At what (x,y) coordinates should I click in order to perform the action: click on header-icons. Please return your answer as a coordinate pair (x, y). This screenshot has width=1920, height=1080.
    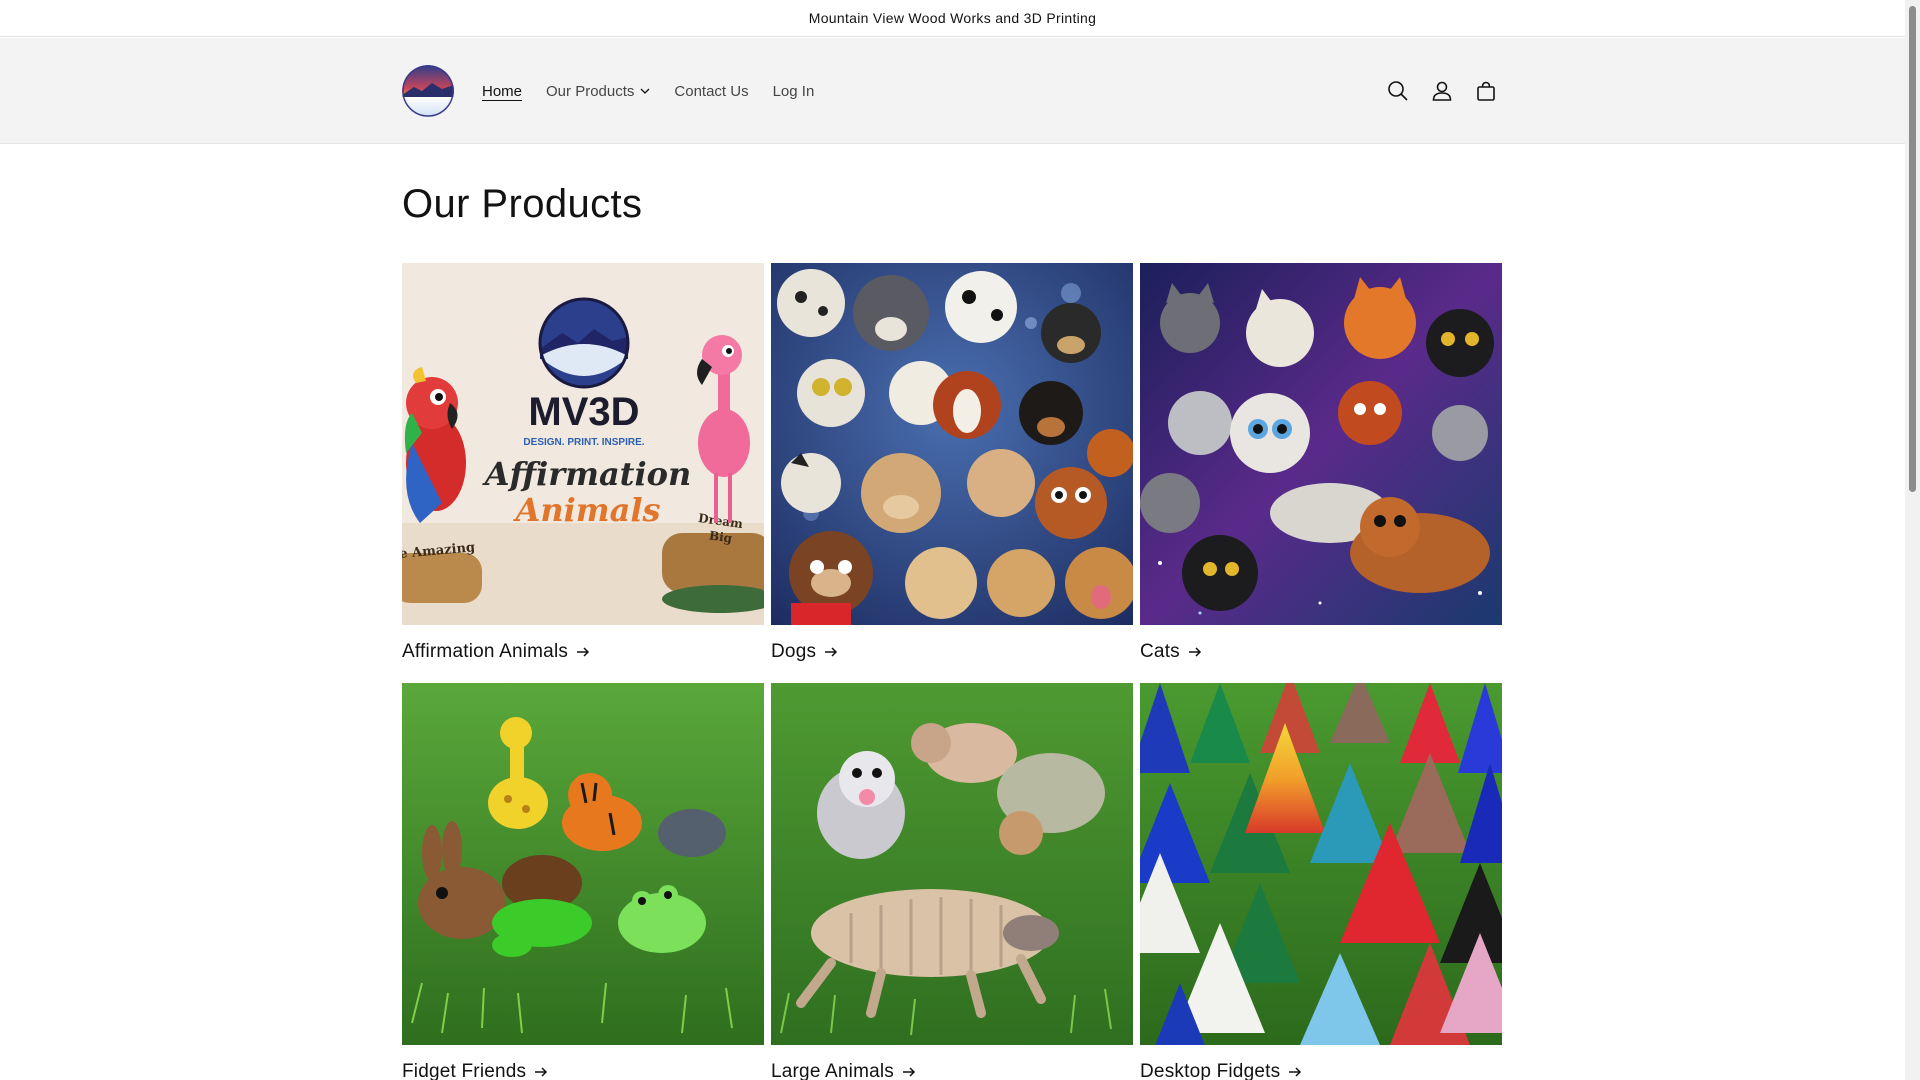
    Looking at the image, I should click on (1446, 91).